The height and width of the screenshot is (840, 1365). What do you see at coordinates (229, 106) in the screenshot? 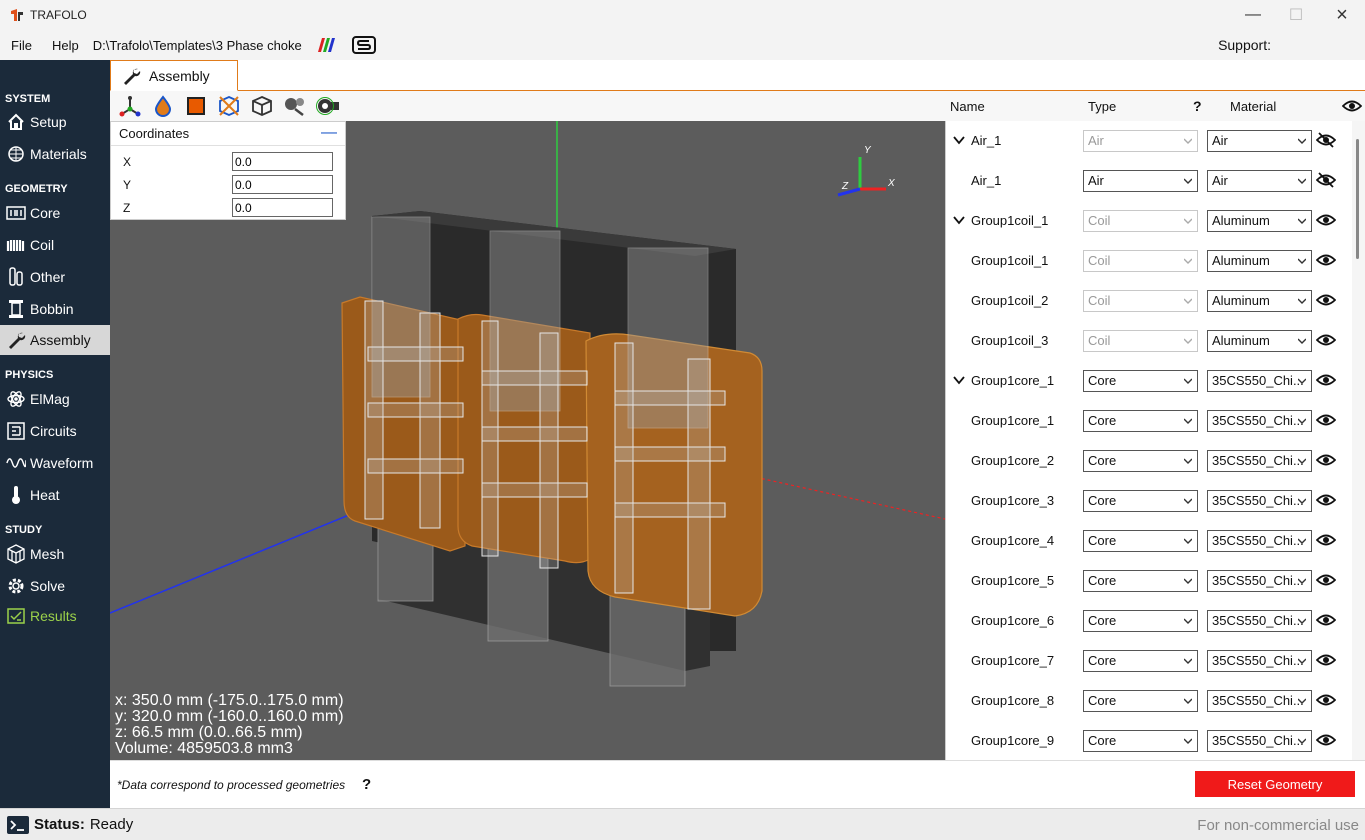
I see `section-cut-icon` at bounding box center [229, 106].